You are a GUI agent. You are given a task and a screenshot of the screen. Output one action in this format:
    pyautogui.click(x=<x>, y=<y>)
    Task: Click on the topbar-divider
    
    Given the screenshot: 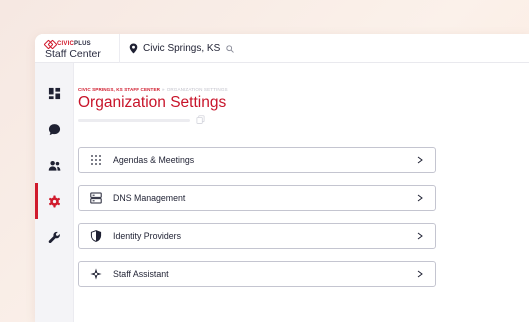 What is the action you would take?
    pyautogui.click(x=119, y=48)
    